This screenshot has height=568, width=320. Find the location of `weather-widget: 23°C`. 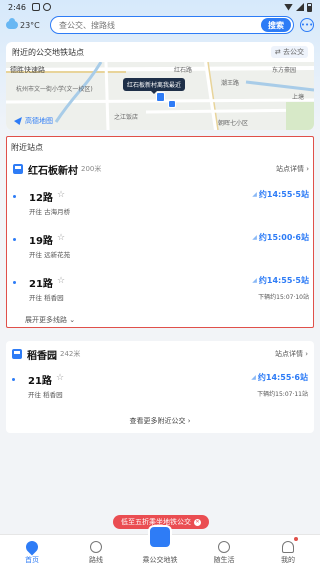

weather-widget: 23°C is located at coordinates (28, 24).